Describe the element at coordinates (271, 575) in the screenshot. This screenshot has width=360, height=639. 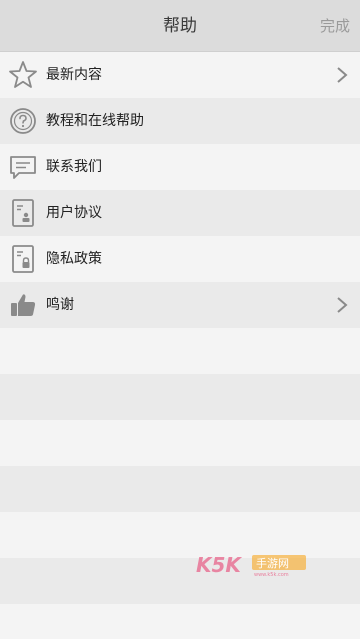
I see `watermark-url: www.k5k.com` at that location.